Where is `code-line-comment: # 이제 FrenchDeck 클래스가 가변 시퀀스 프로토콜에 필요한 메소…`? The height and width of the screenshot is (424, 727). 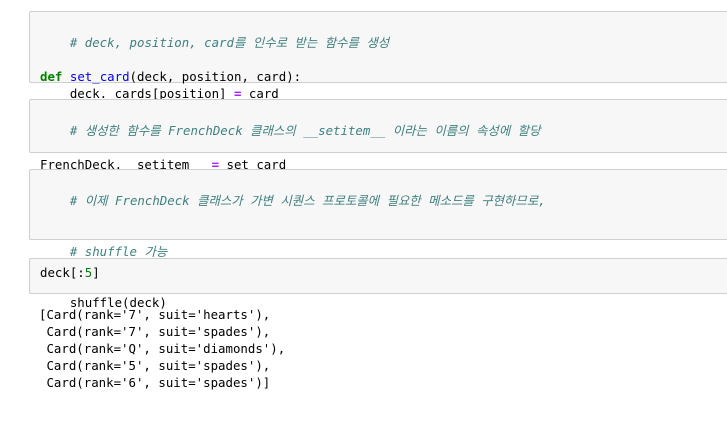
code-line-comment: # 이제 FrenchDeck 클래스가 가변 시퀀스 프로토콜에 필요한 메소… is located at coordinates (383, 200).